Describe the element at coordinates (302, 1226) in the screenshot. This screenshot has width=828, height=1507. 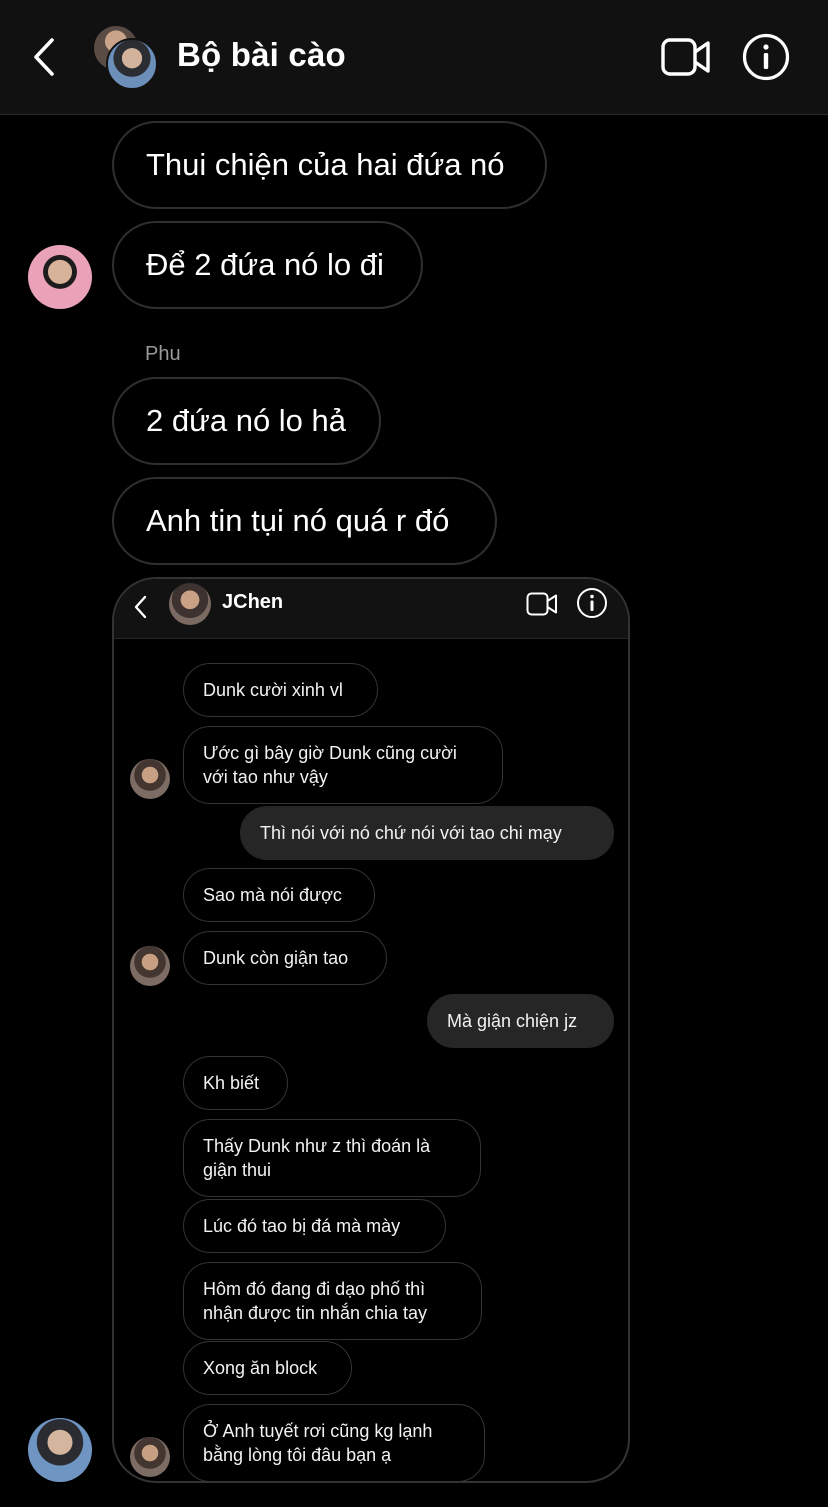
I see `screenshot-message-text: Lúc đó tao bị đá mà mày` at that location.